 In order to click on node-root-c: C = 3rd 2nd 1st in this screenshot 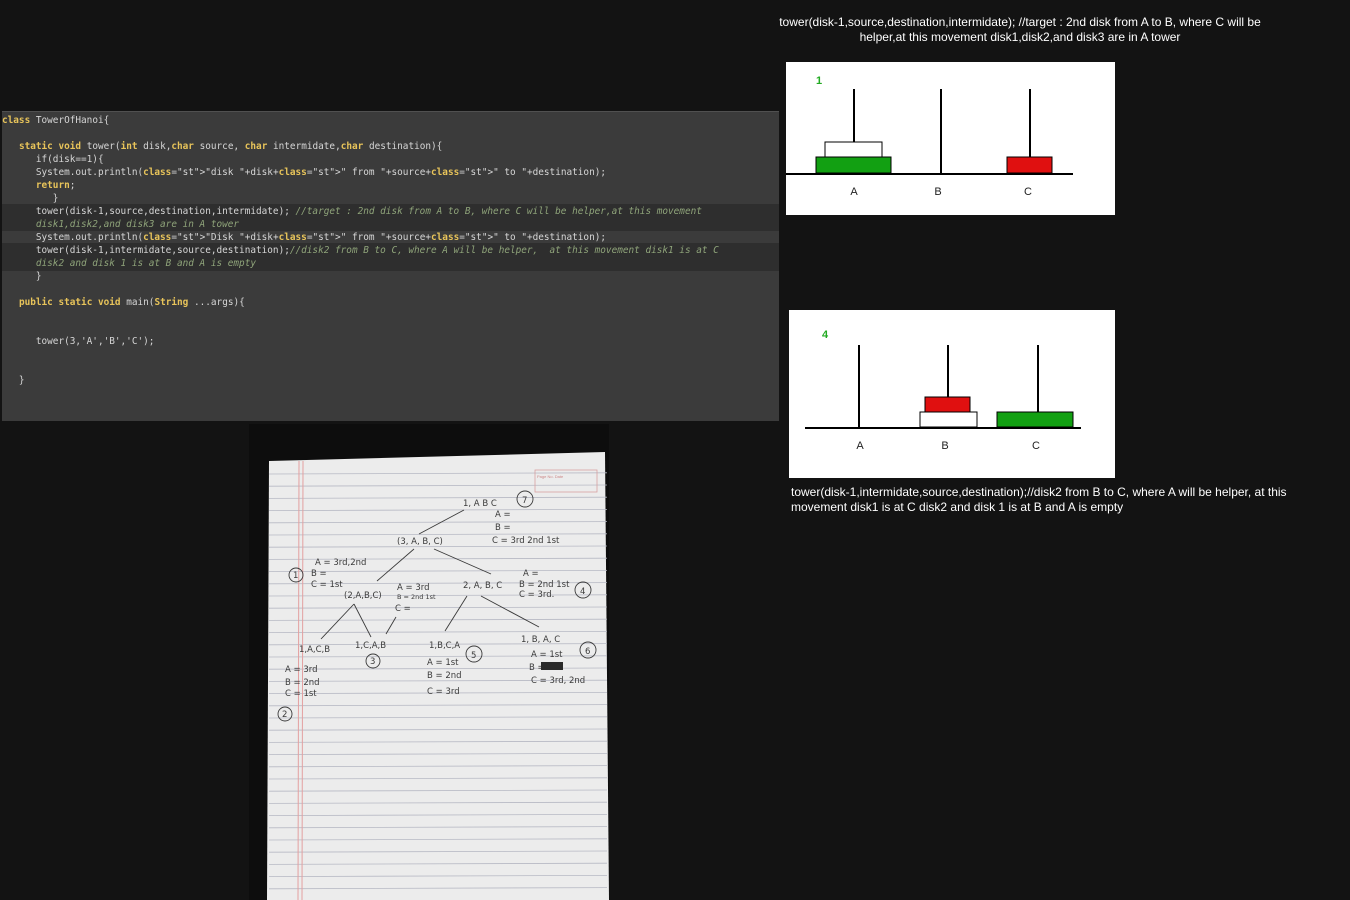, I will do `click(526, 541)`.